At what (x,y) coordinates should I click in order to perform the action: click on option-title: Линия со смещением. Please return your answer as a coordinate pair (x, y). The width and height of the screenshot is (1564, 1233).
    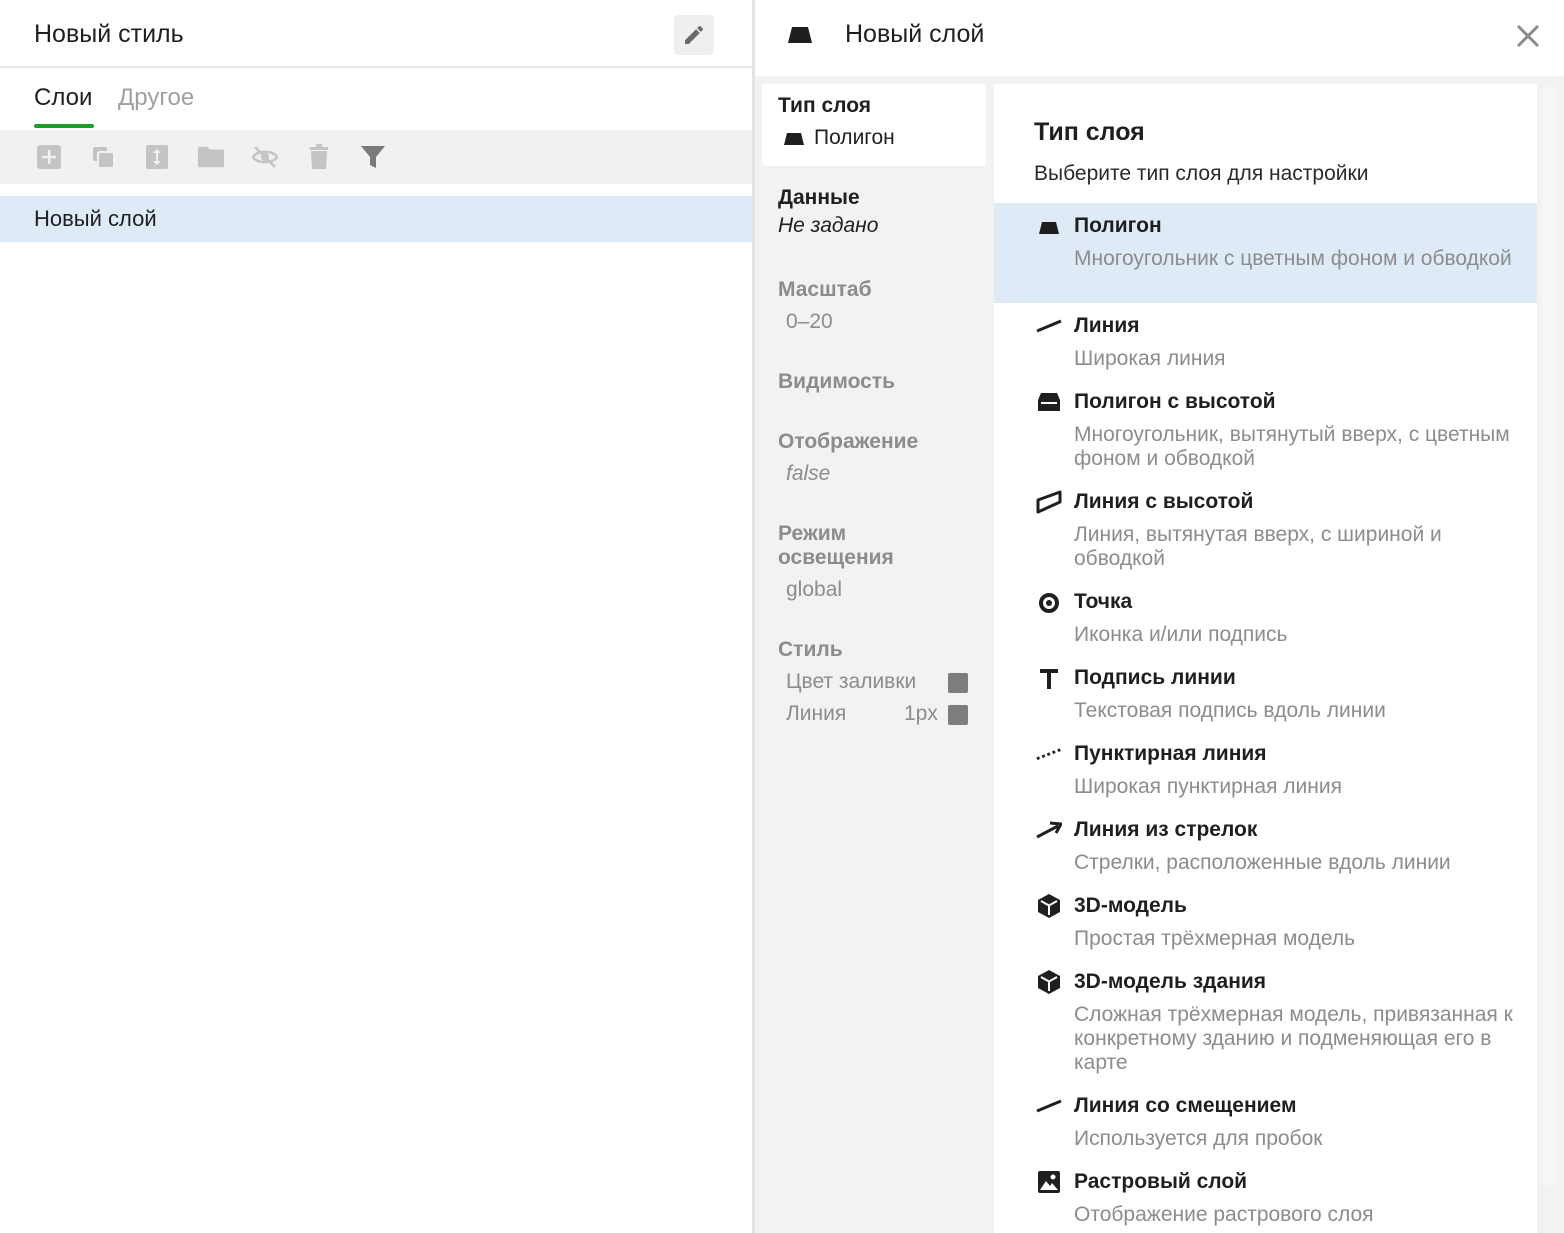
    Looking at the image, I should click on (1185, 1105).